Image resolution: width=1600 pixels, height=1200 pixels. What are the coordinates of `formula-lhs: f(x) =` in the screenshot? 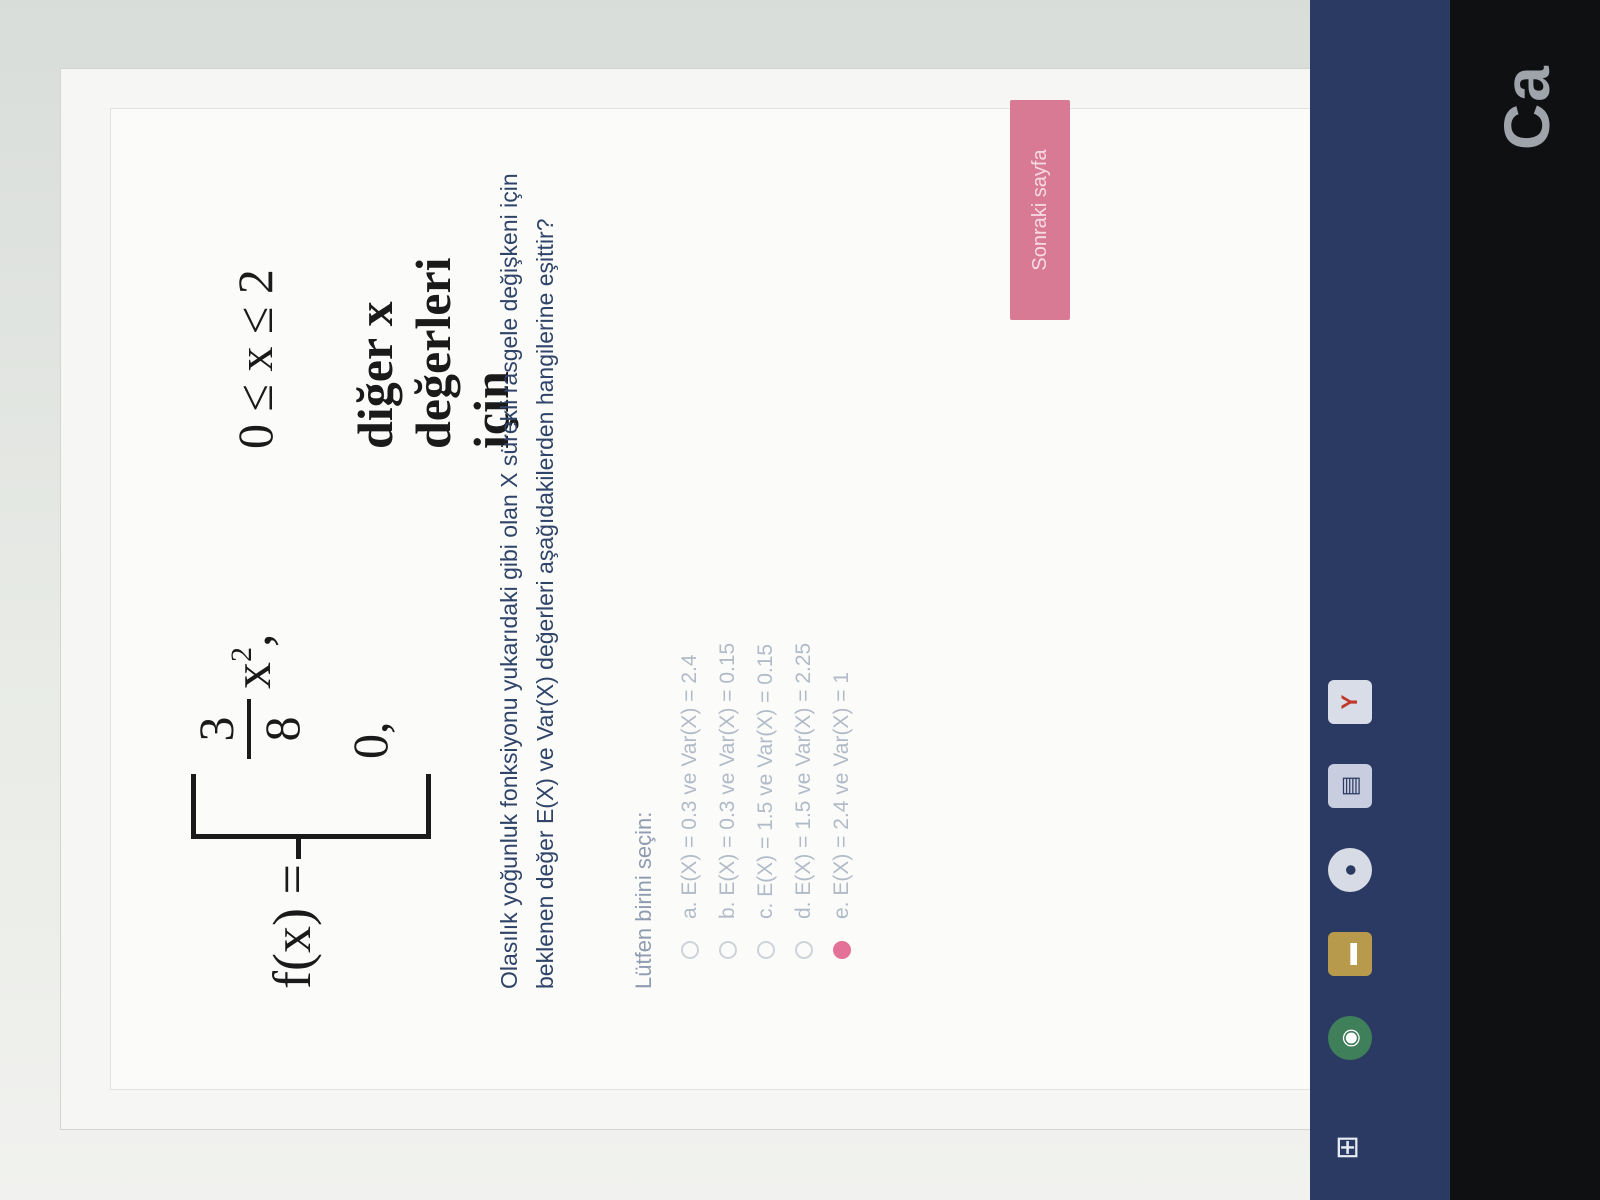 It's located at (292, 926).